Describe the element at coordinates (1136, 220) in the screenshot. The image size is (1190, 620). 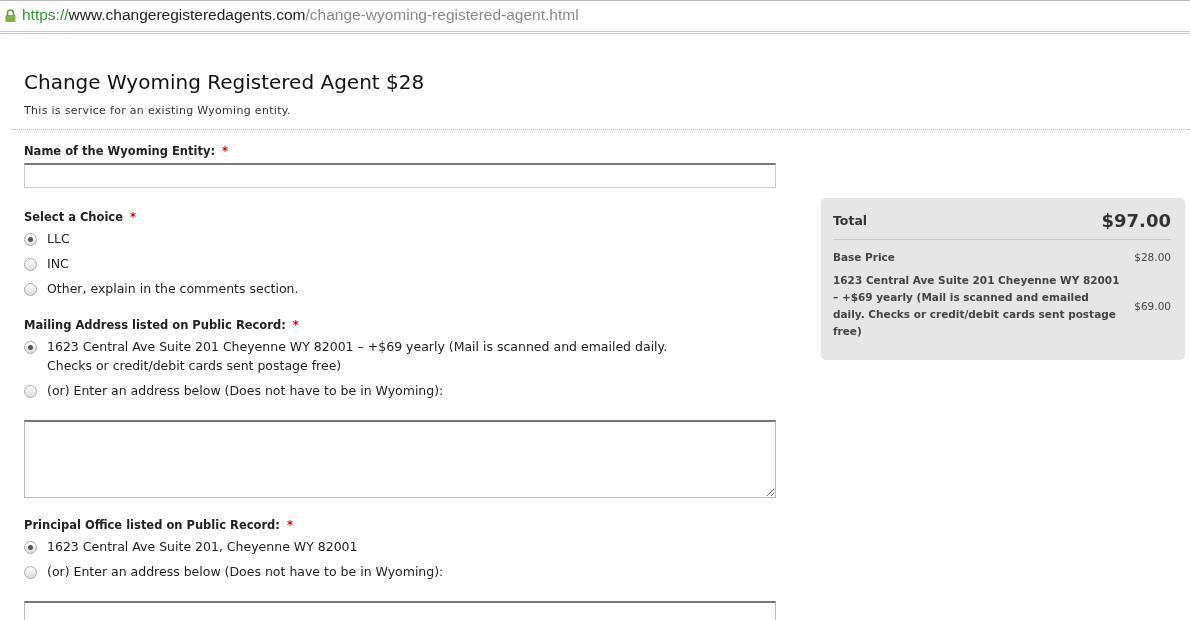
I see `total-amount: $97.00` at that location.